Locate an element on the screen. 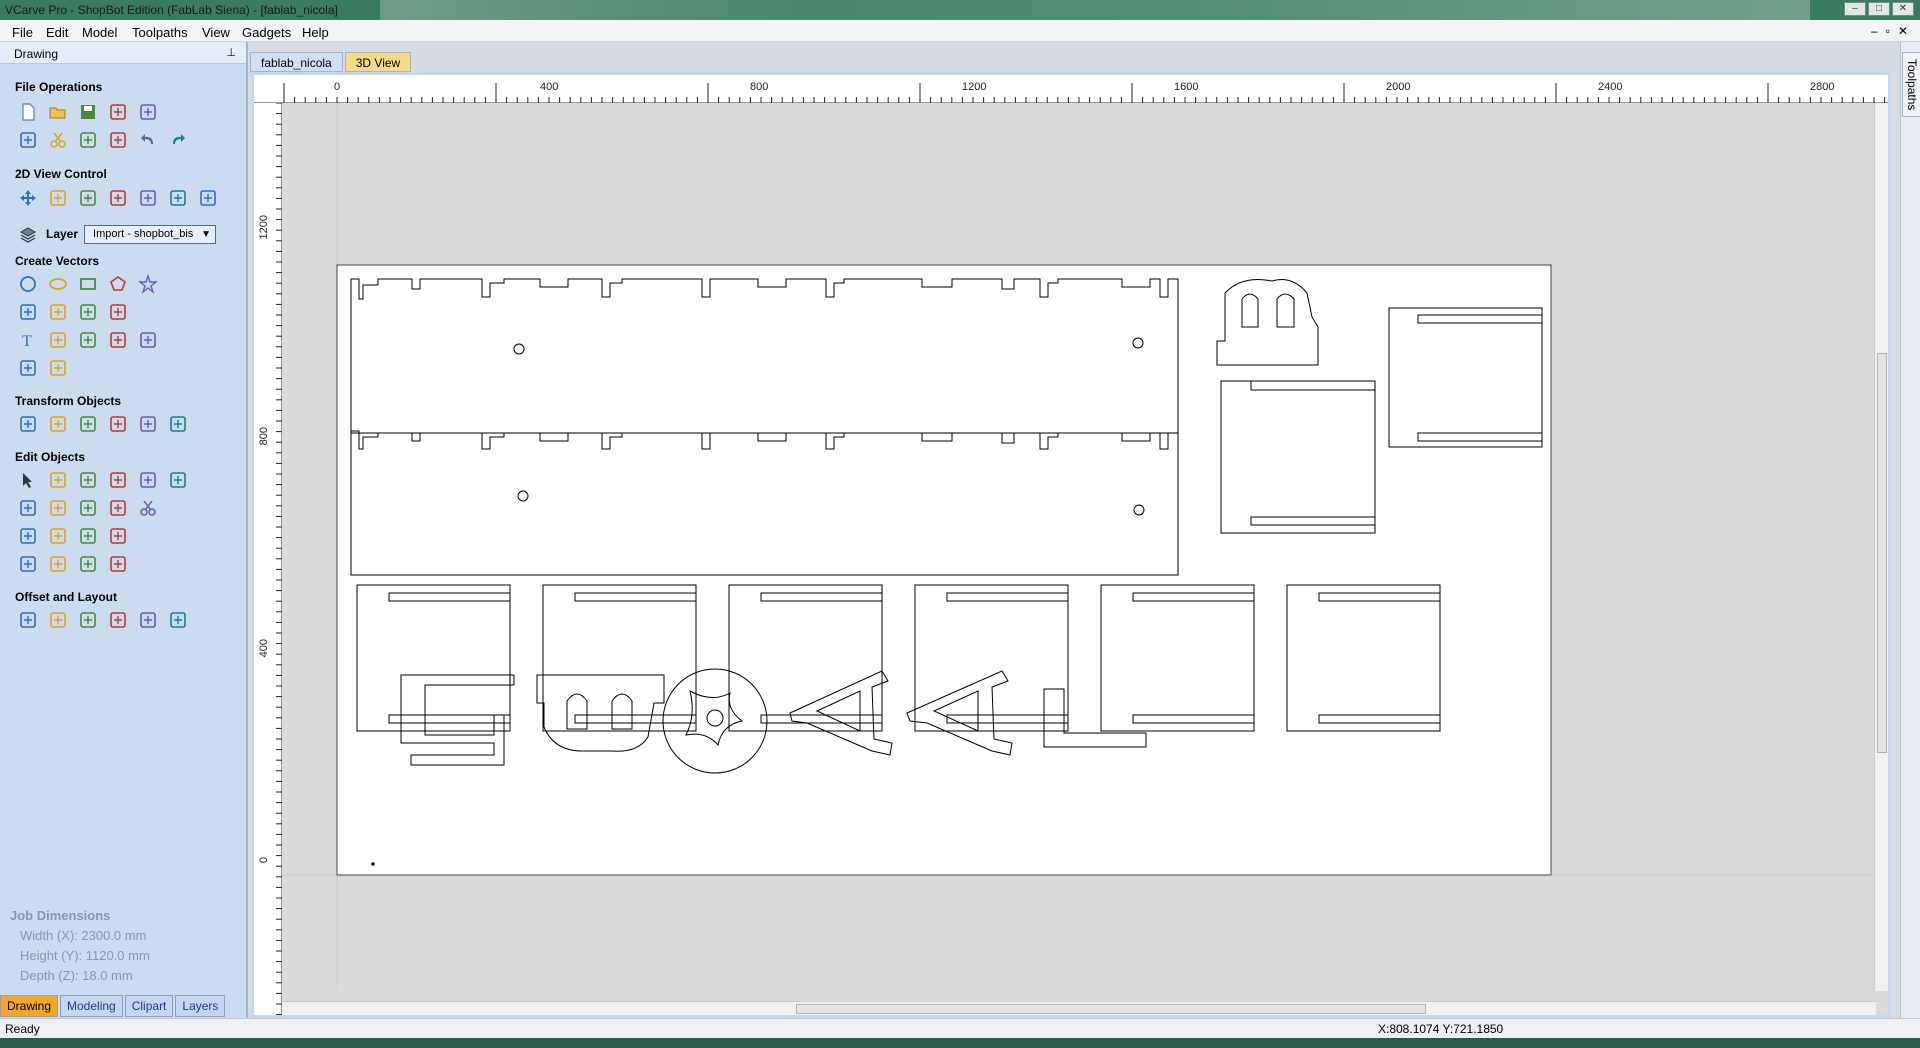 This screenshot has width=1920, height=1048. minimize-button: – is located at coordinates (1855, 9).